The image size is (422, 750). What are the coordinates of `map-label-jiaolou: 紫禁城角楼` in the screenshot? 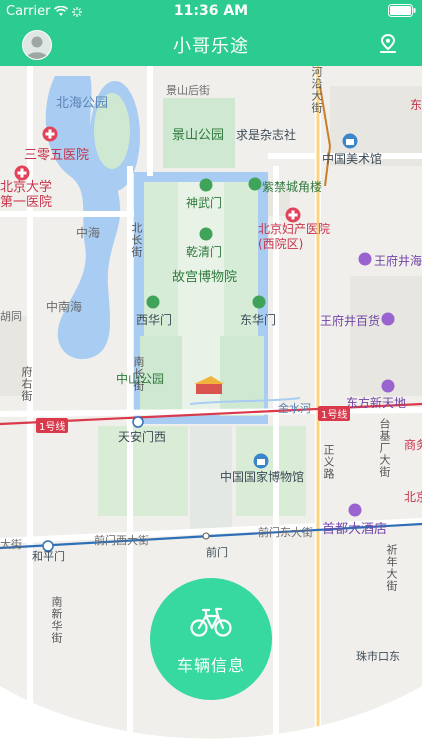 It's located at (292, 187).